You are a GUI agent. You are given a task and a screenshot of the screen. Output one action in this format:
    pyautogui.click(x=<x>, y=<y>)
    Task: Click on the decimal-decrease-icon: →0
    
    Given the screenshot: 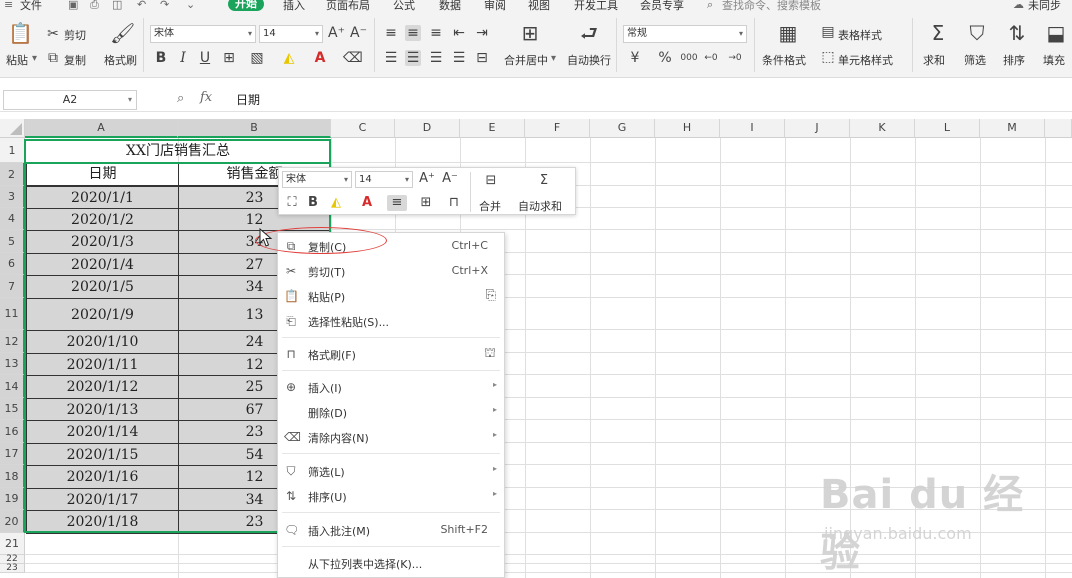 What is the action you would take?
    pyautogui.click(x=735, y=58)
    